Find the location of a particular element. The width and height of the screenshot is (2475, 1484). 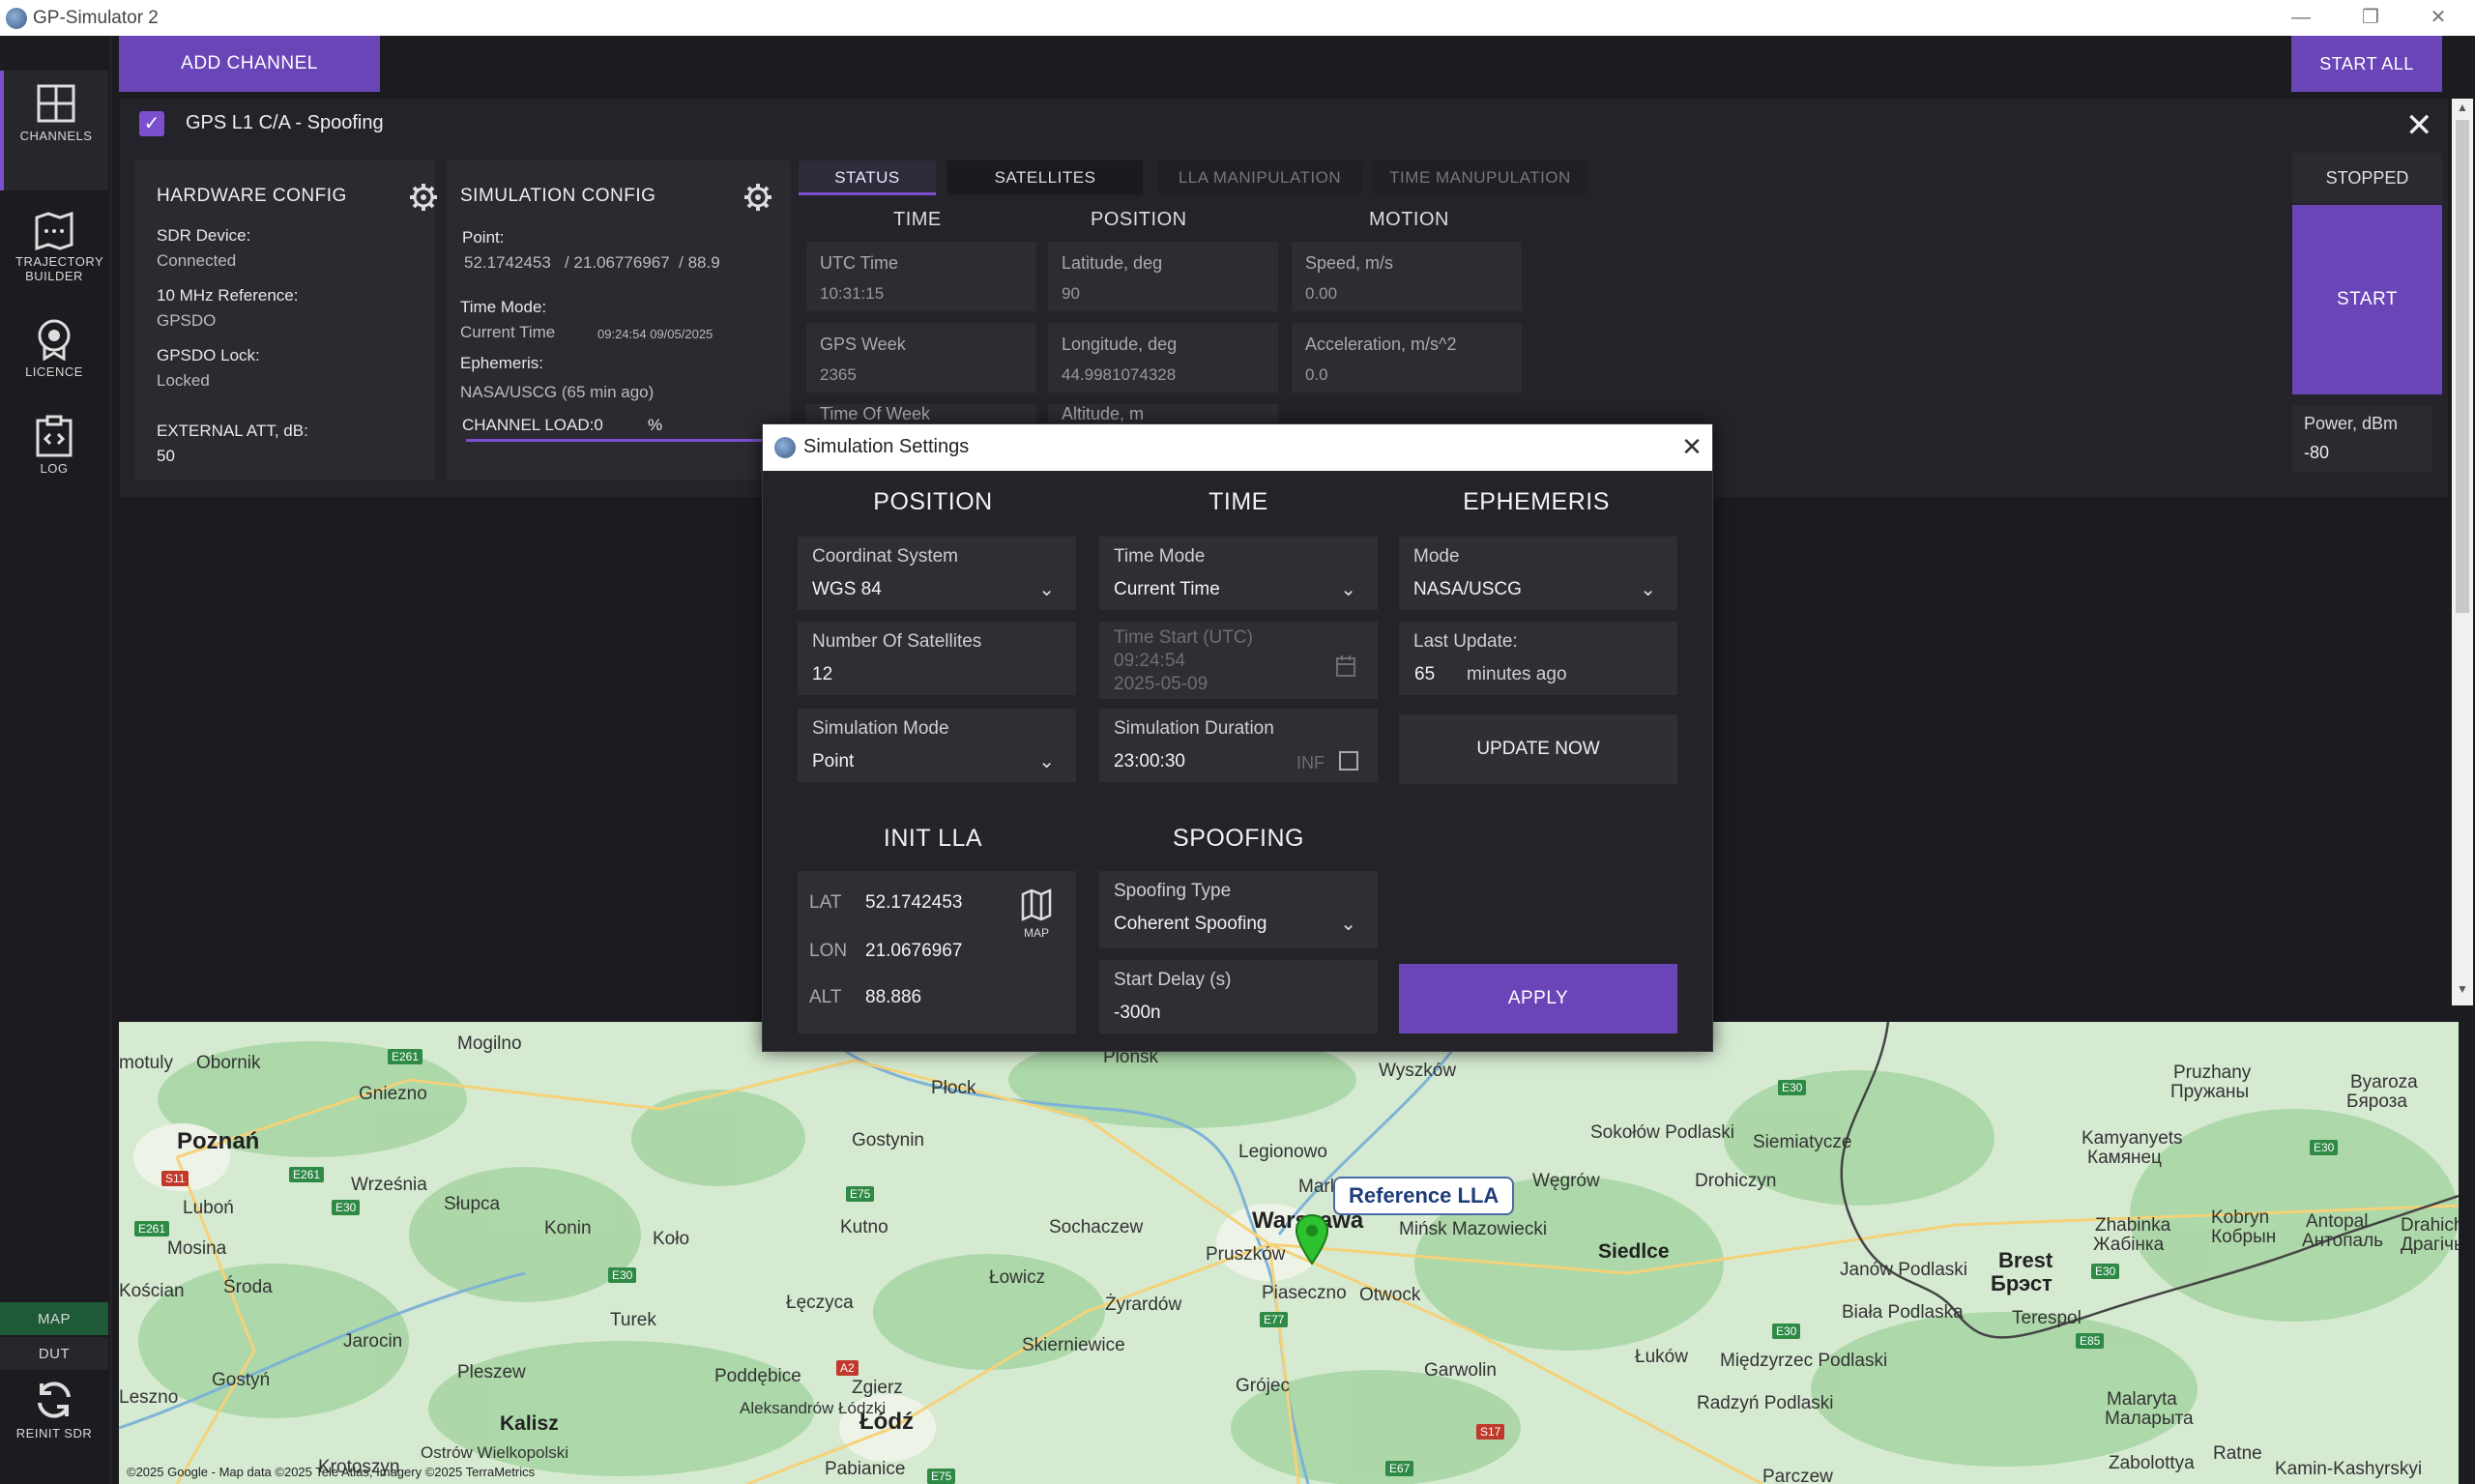

update-now-button: UPDATE NOW is located at coordinates (1538, 749).